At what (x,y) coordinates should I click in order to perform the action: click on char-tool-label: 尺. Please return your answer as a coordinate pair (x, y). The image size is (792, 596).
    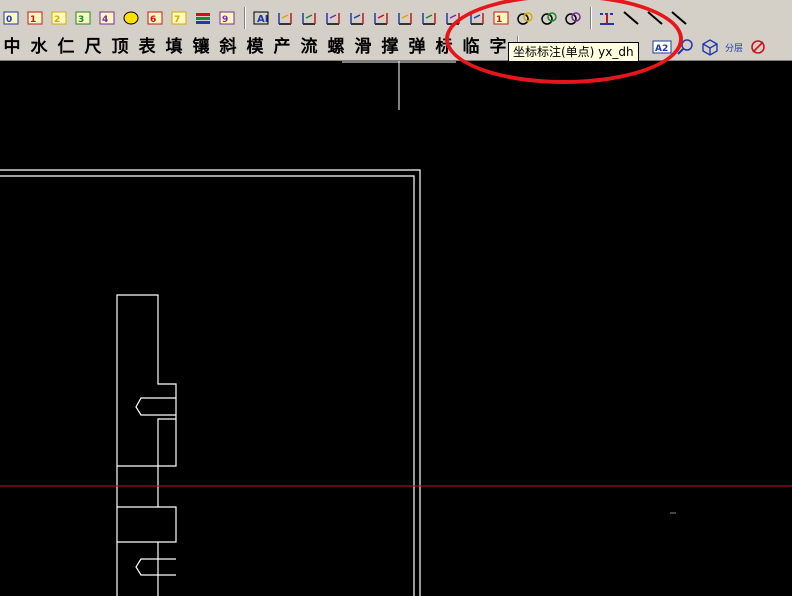
    Looking at the image, I should click on (93, 46).